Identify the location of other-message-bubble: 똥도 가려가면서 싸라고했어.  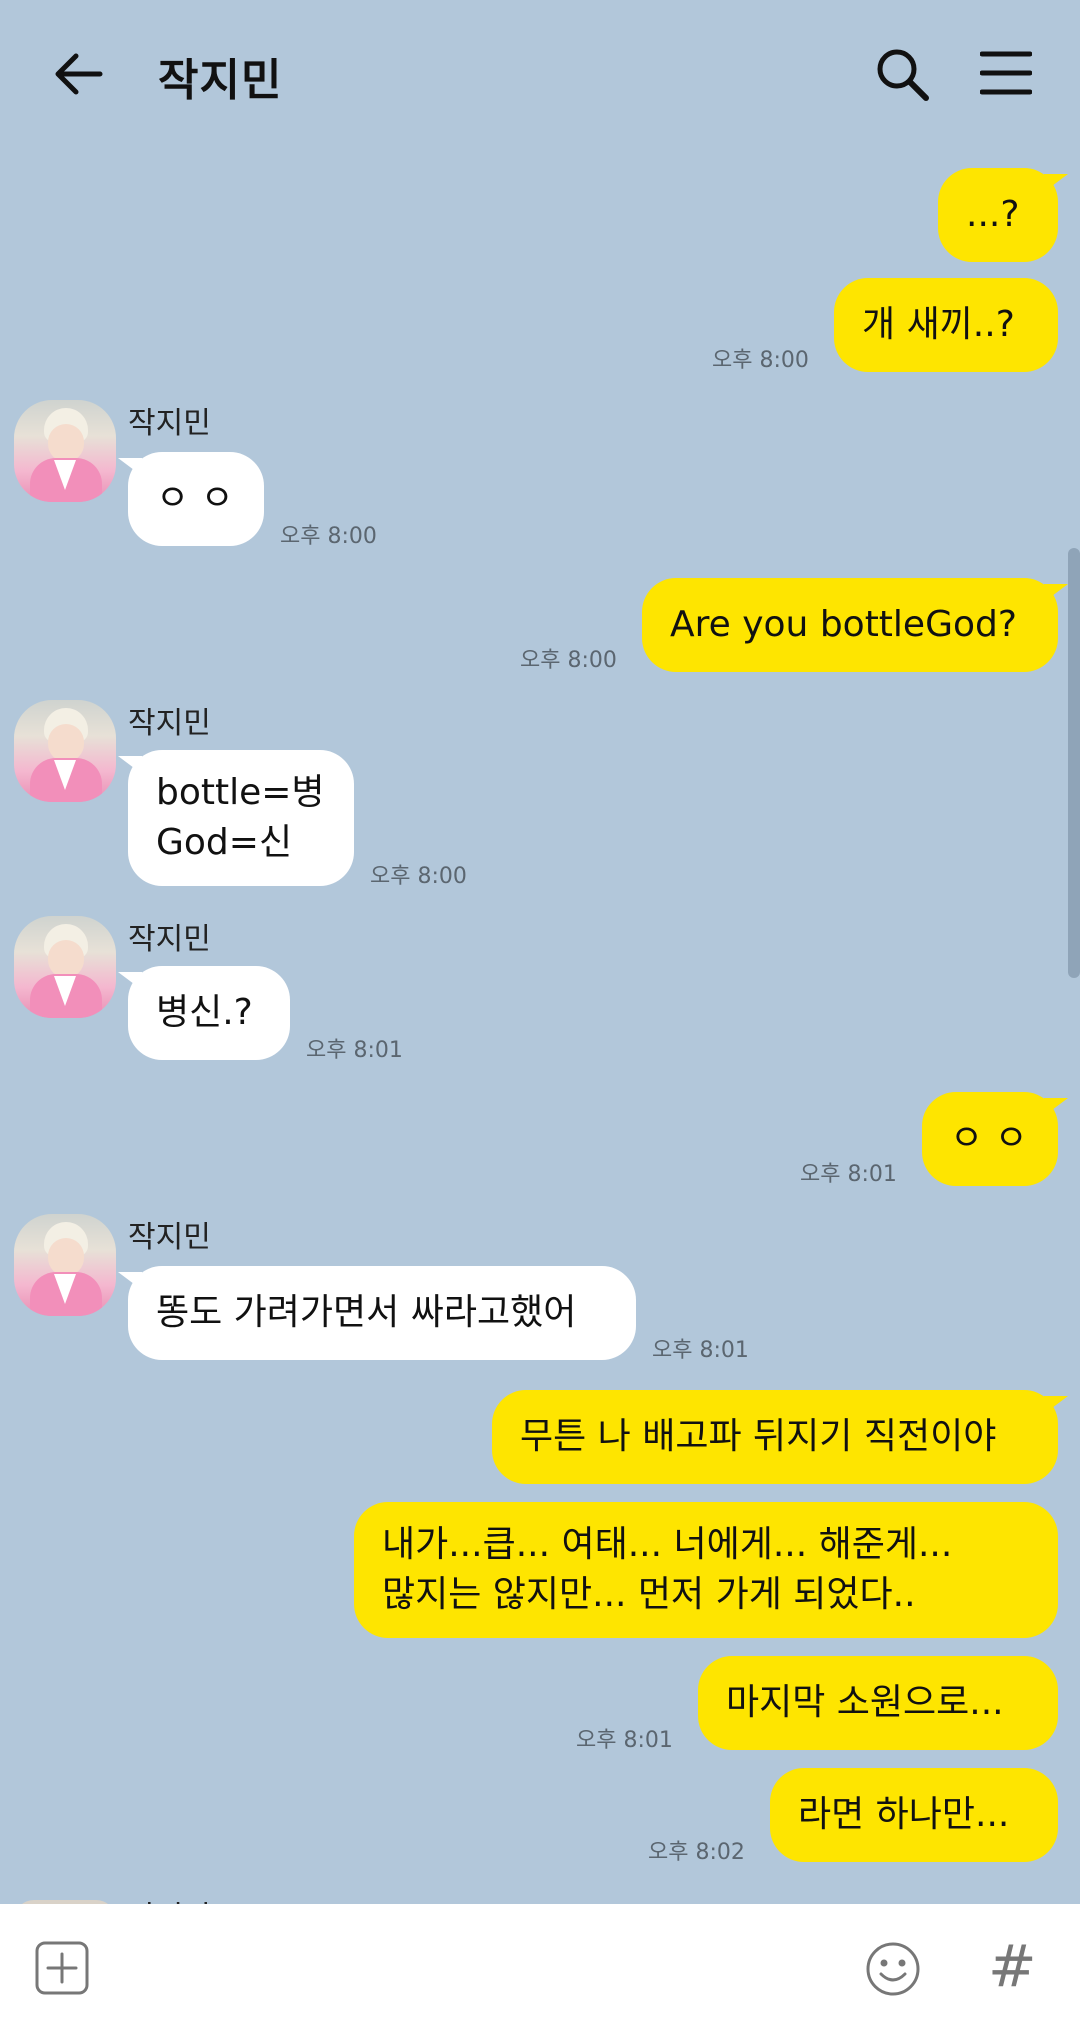
(377, 1313).